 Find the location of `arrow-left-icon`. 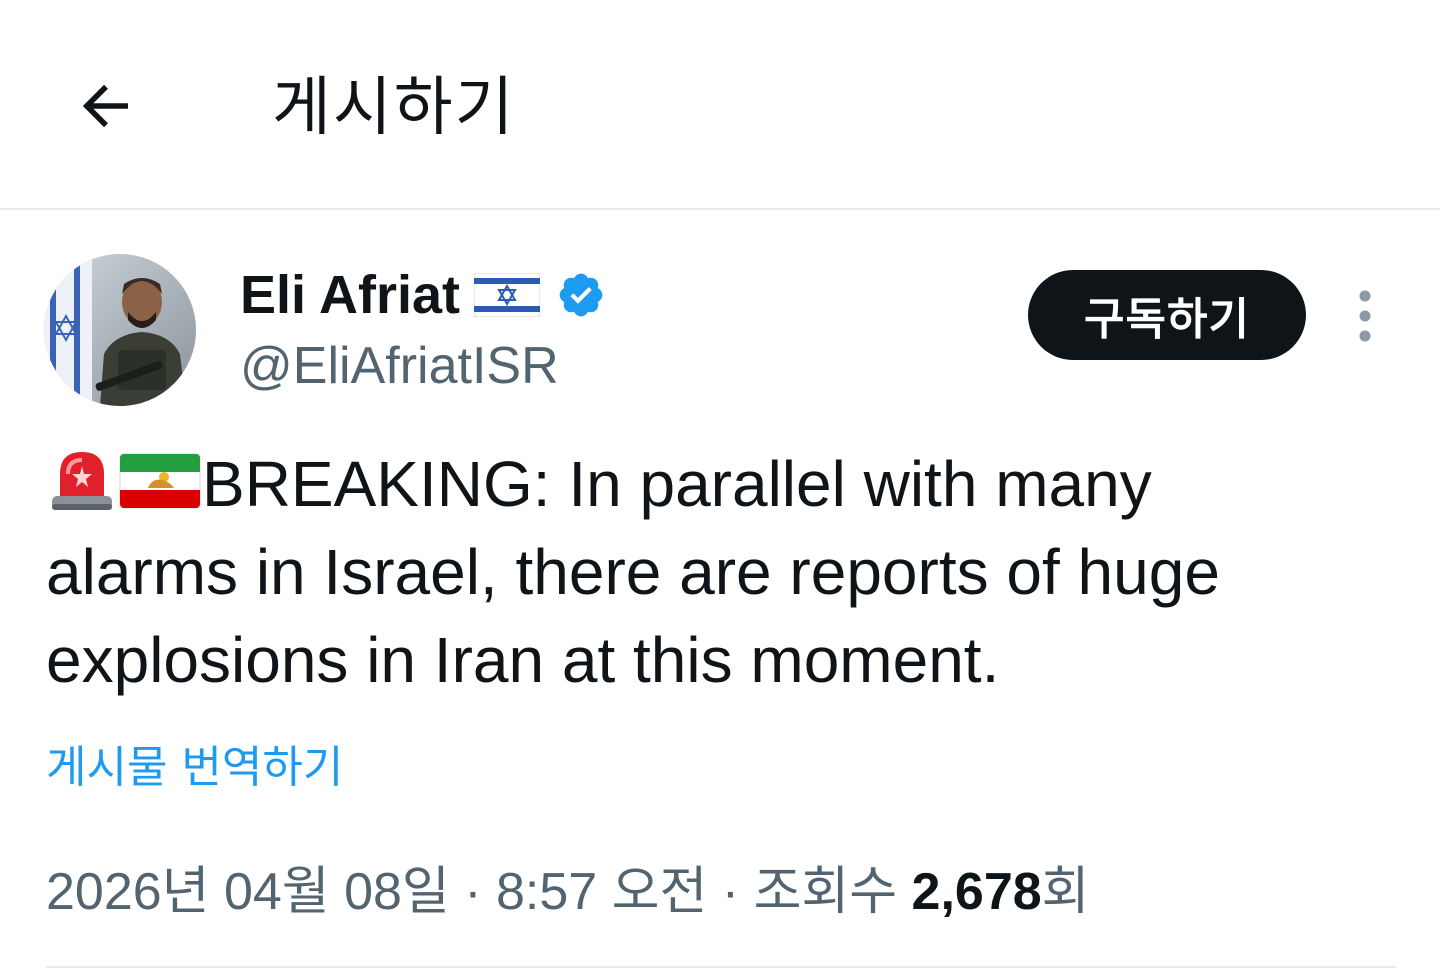

arrow-left-icon is located at coordinates (105, 106).